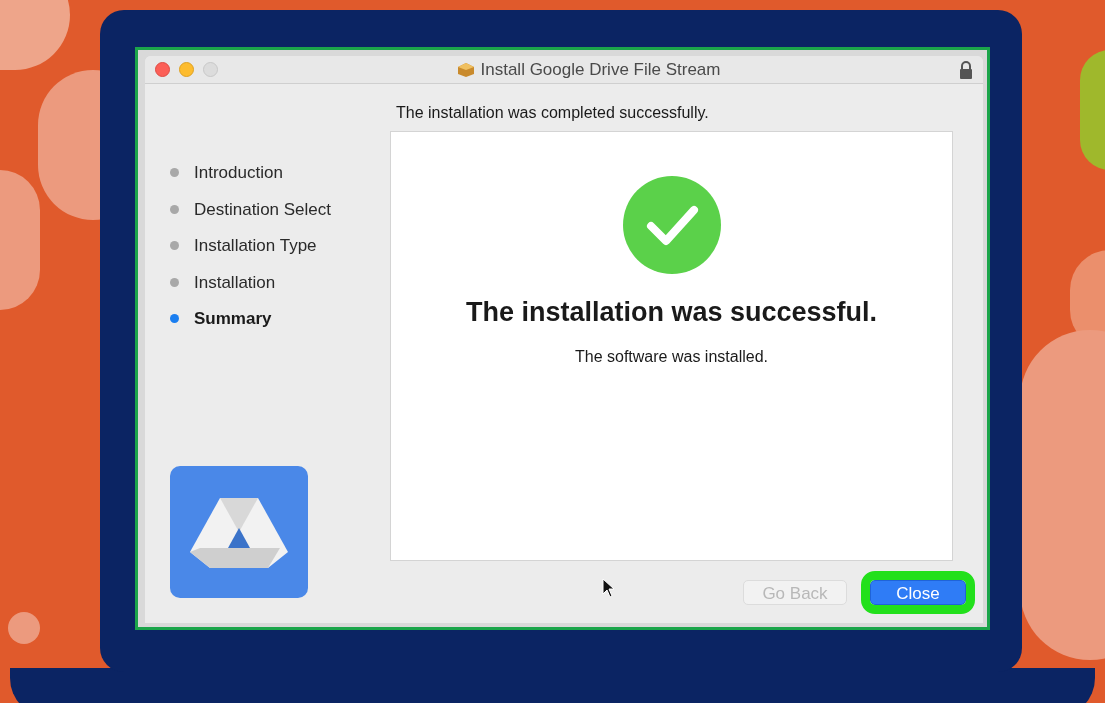  What do you see at coordinates (235, 282) in the screenshot?
I see `step-label: Installation` at bounding box center [235, 282].